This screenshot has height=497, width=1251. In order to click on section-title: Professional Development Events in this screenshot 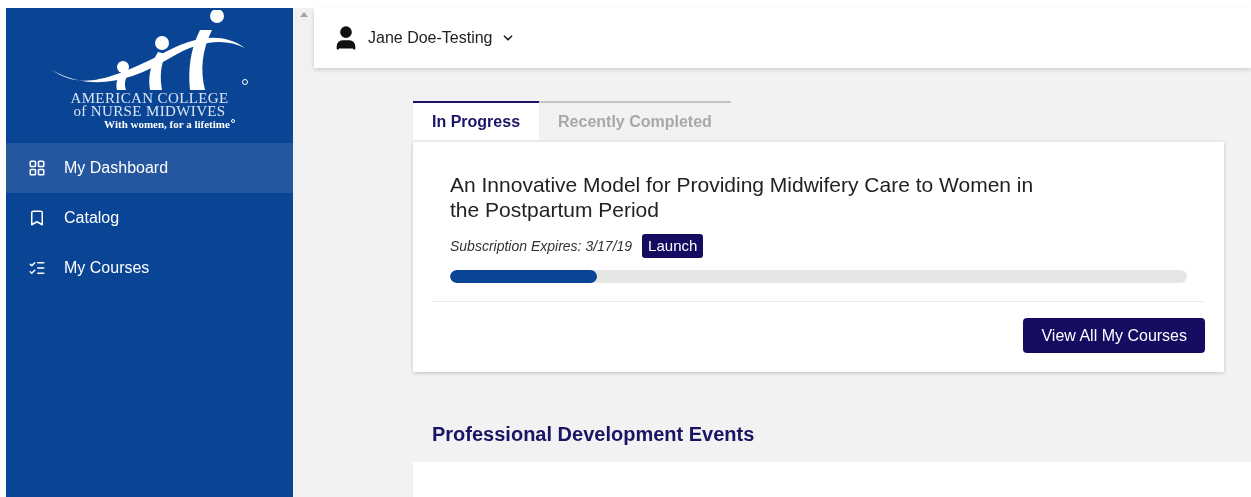, I will do `click(594, 434)`.